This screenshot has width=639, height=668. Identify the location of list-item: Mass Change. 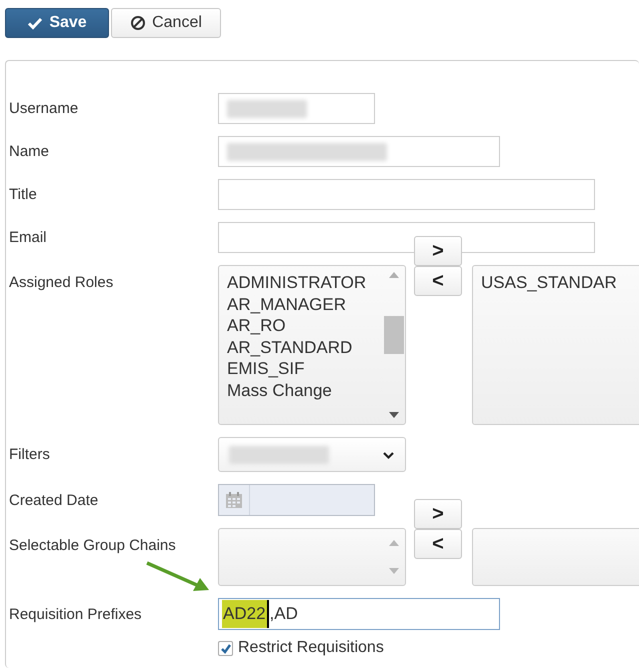
(279, 390).